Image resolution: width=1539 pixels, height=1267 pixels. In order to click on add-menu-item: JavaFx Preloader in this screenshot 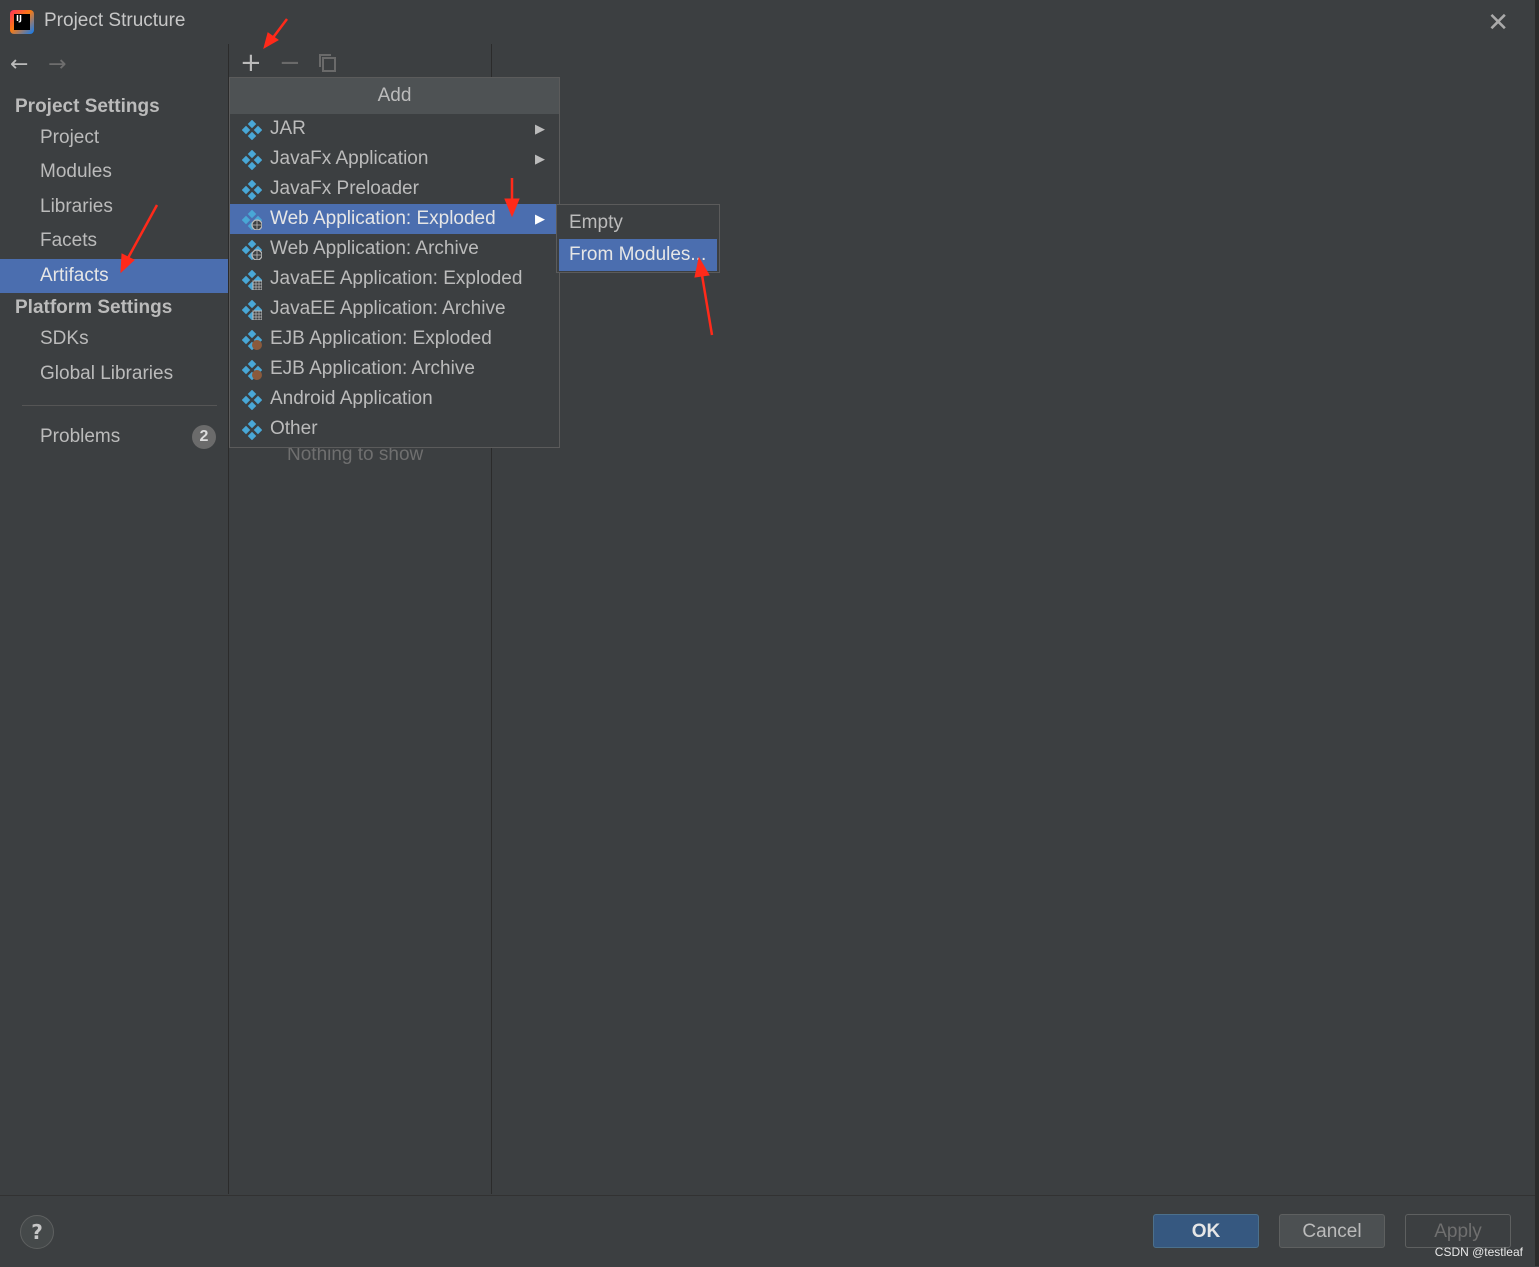, I will do `click(394, 189)`.